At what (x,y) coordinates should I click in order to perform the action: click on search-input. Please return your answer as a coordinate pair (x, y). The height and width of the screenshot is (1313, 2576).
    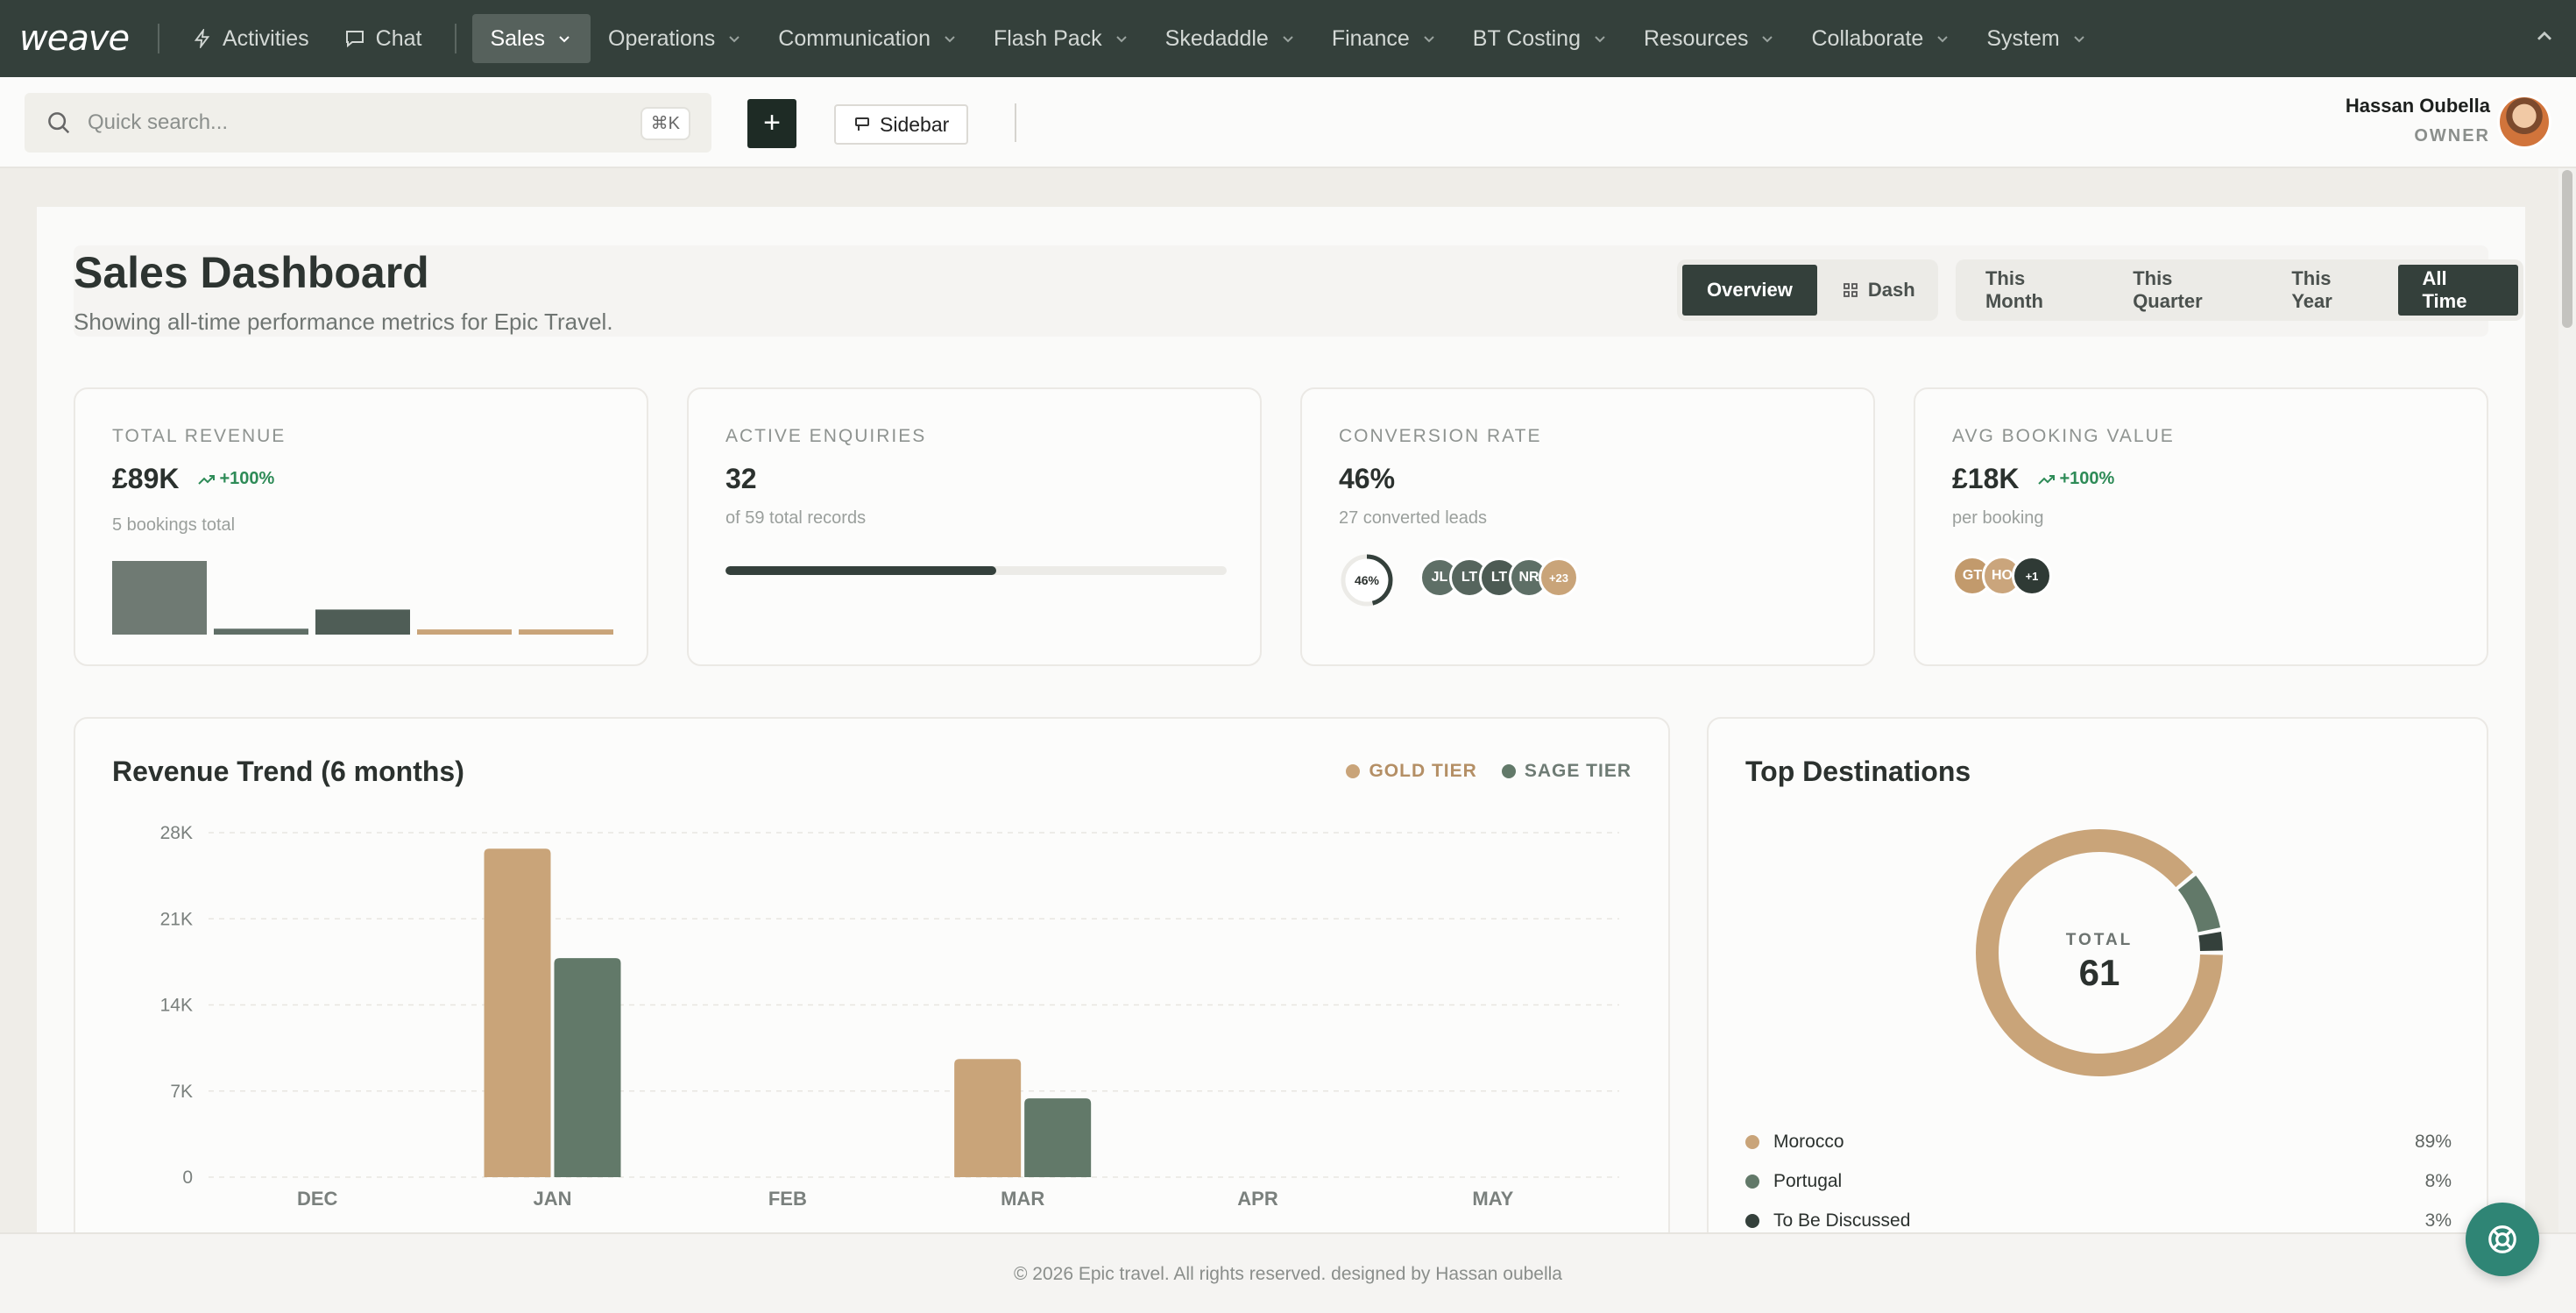
    Looking at the image, I should click on (350, 122).